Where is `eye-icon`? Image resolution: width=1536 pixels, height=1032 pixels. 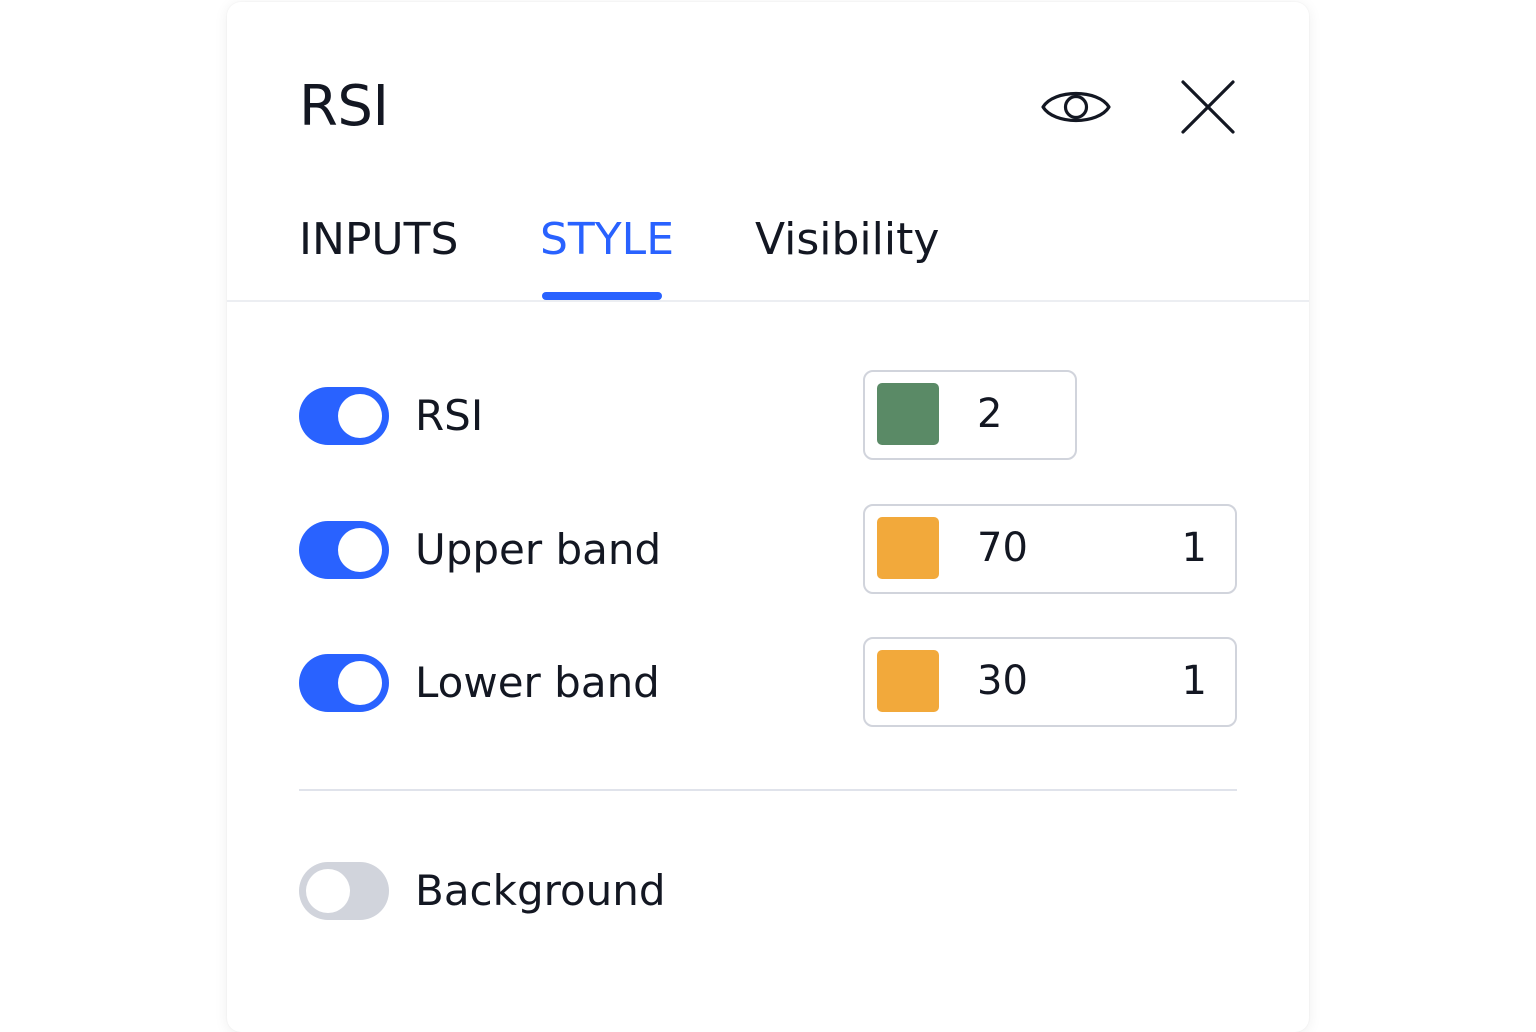 eye-icon is located at coordinates (1076, 107).